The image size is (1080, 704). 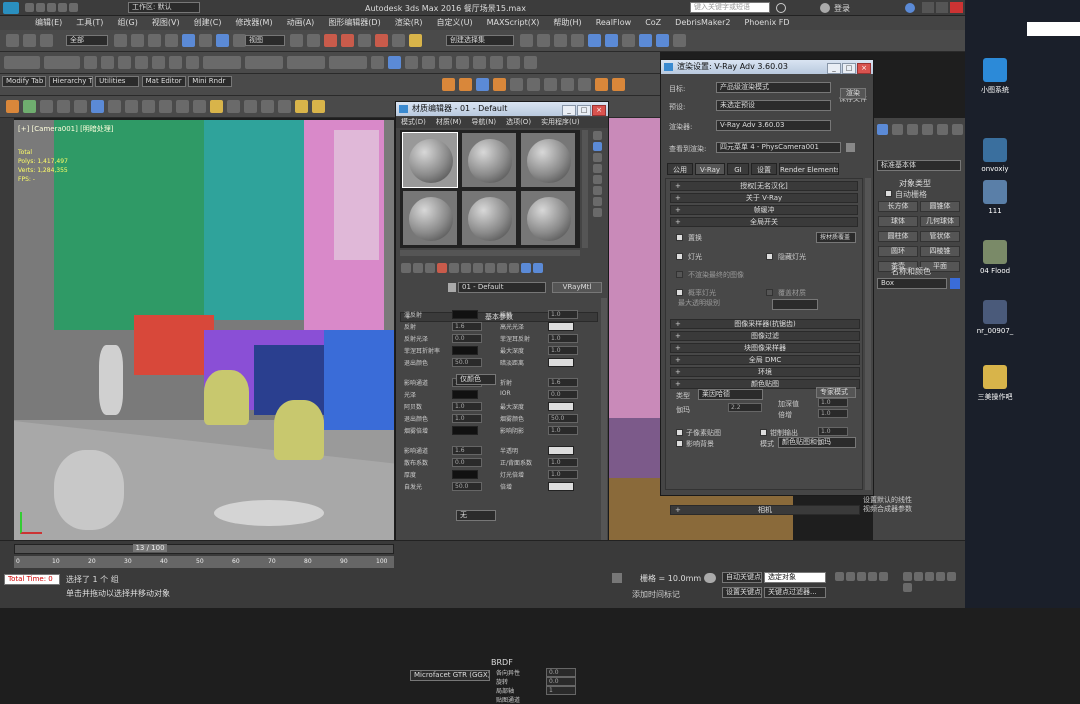 I want to click on tool-b-icon, so click(x=63, y=106).